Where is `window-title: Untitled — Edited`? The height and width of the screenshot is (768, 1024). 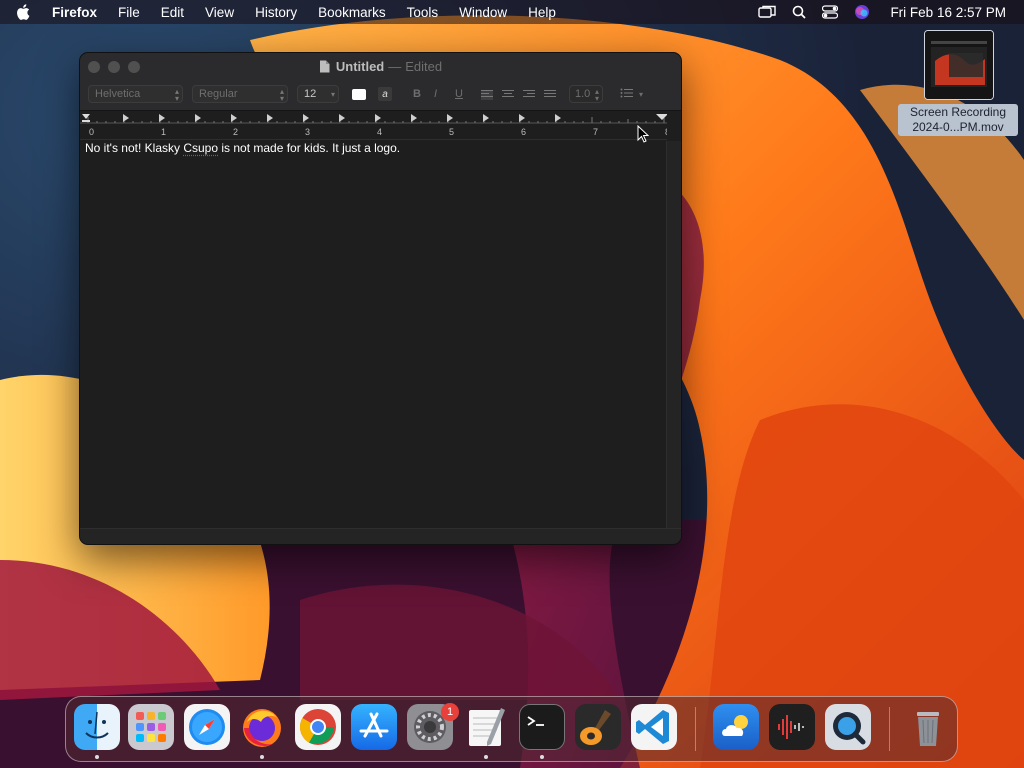 window-title: Untitled — Edited is located at coordinates (380, 67).